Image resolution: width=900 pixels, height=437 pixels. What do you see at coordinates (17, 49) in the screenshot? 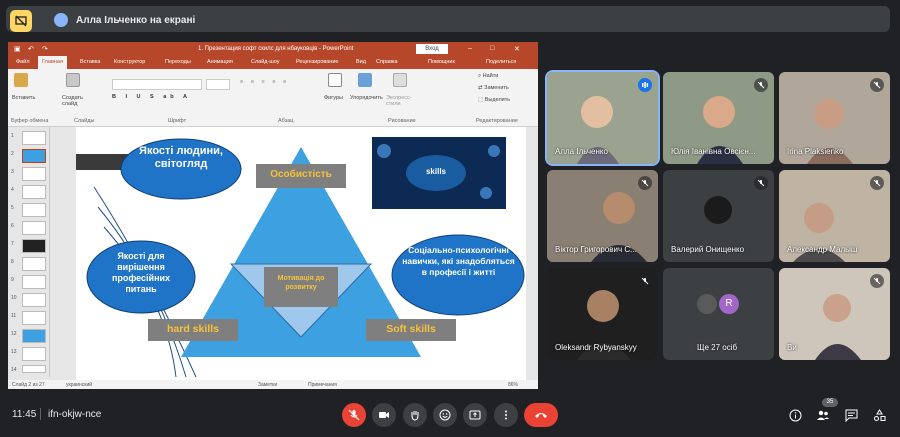
I see `save-icon: ▣` at bounding box center [17, 49].